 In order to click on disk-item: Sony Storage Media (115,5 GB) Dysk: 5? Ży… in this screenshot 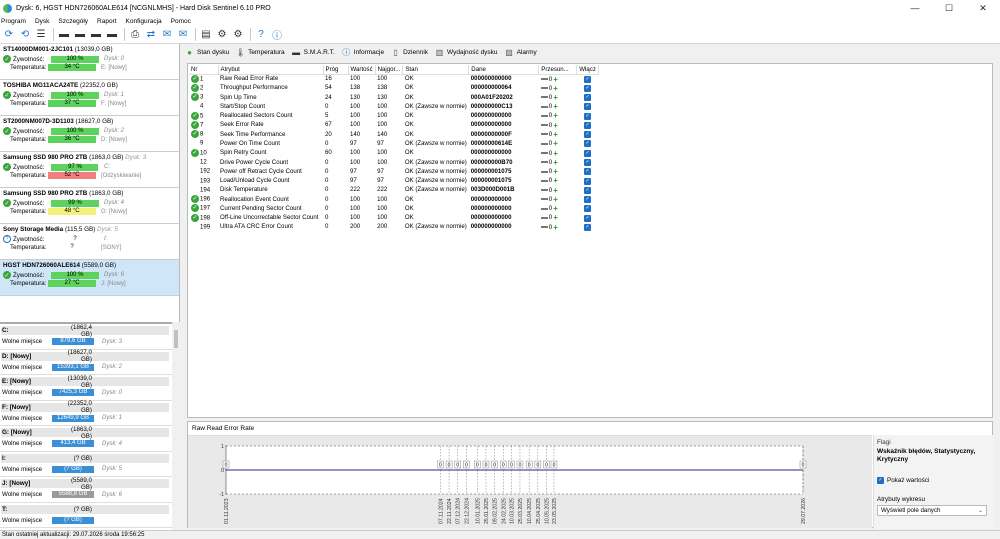, I will do `click(89, 242)`.